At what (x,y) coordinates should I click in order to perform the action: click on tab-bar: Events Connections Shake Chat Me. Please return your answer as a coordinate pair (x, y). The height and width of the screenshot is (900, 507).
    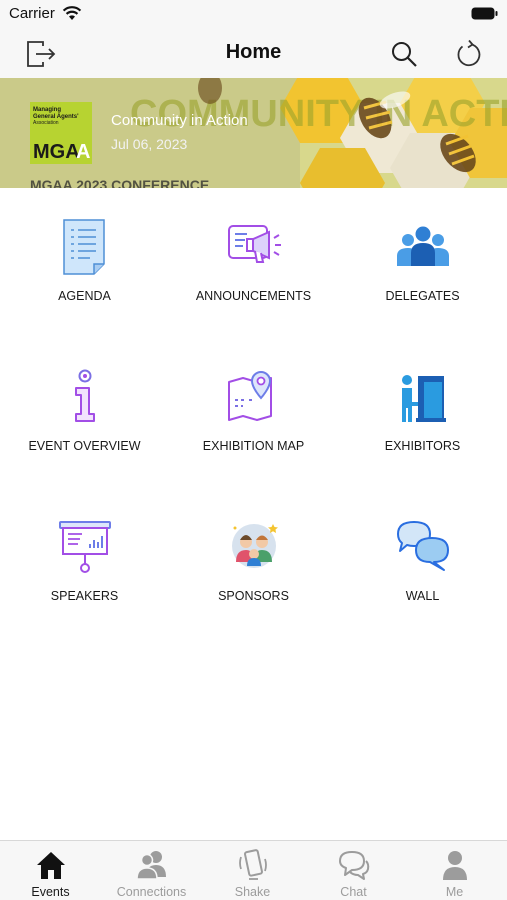
    Looking at the image, I should click on (253, 870).